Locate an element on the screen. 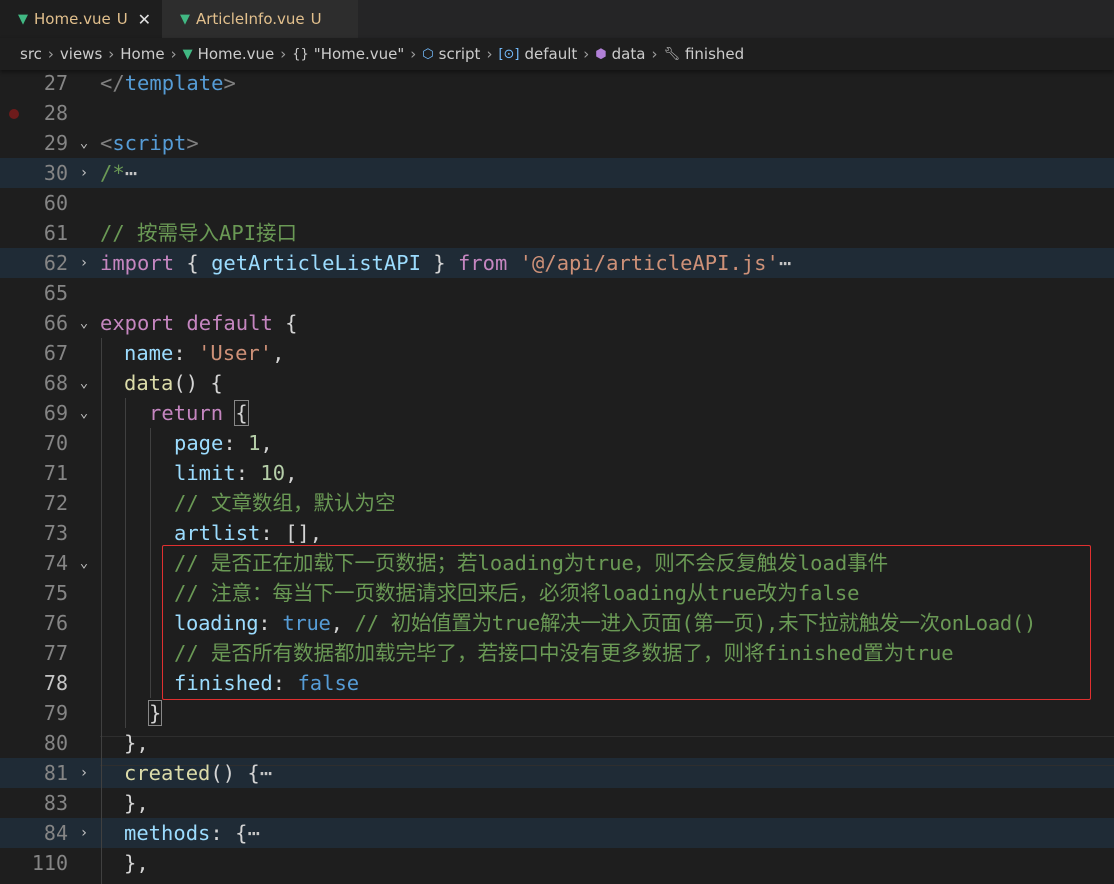 This screenshot has height=884, width=1114. code-text: return { is located at coordinates (199, 413).